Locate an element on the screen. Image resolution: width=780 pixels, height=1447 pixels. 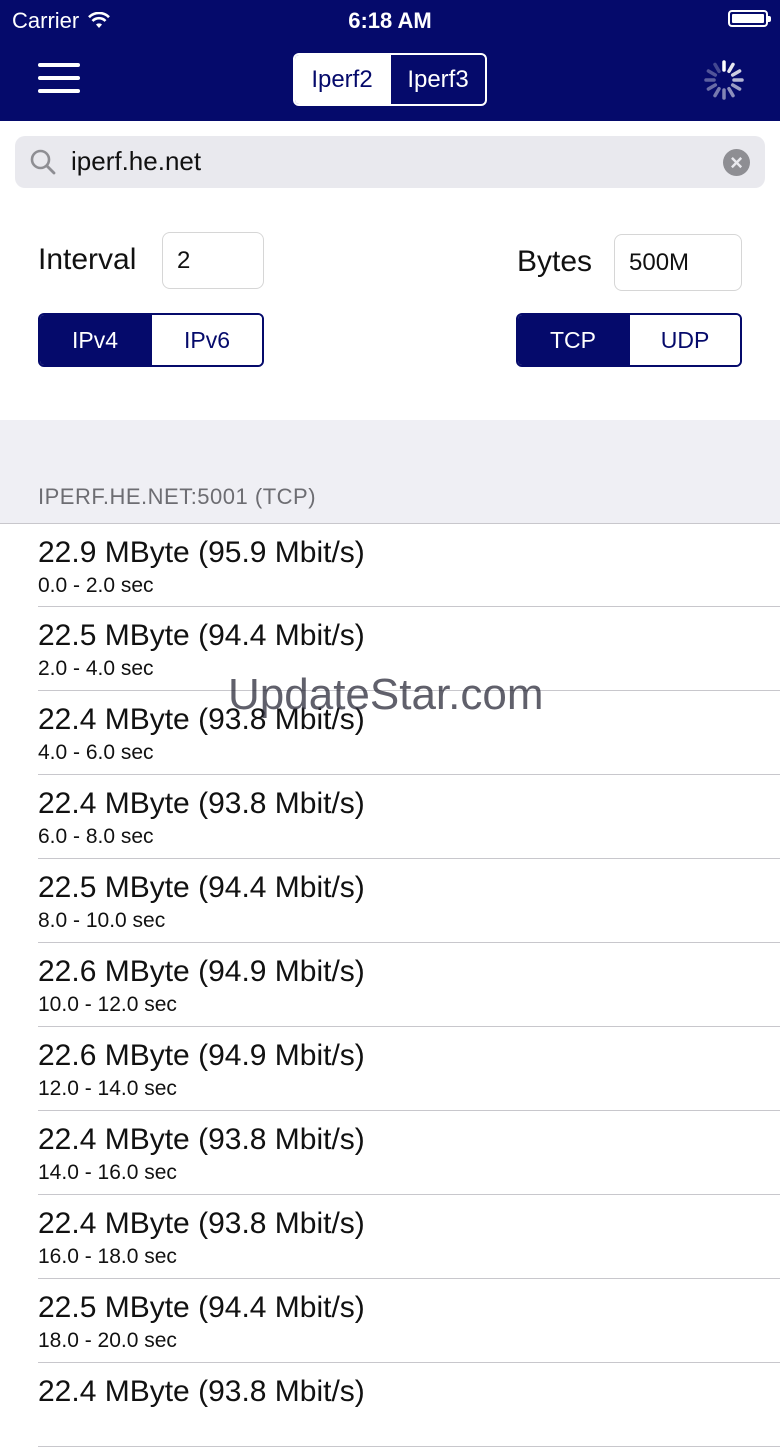
clear-search-icon: × is located at coordinates (736, 162).